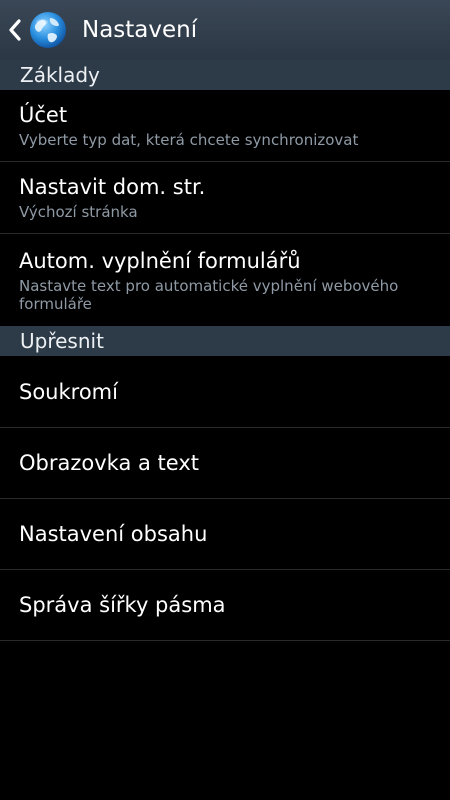 The height and width of the screenshot is (800, 450). I want to click on settings-item-content: Nastavení obsahu, so click(225, 534).